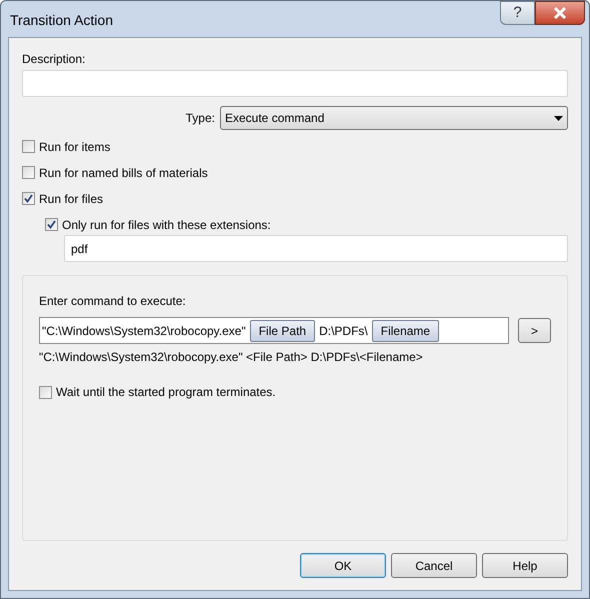  Describe the element at coordinates (406, 331) in the screenshot. I see `token-button: Filename` at that location.